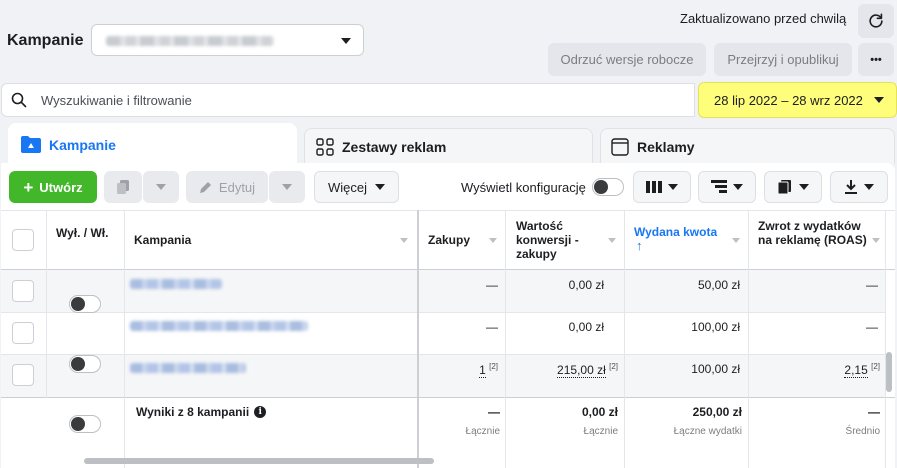  What do you see at coordinates (817, 370) in the screenshot?
I see `roas-cell: 2,15 [2]` at bounding box center [817, 370].